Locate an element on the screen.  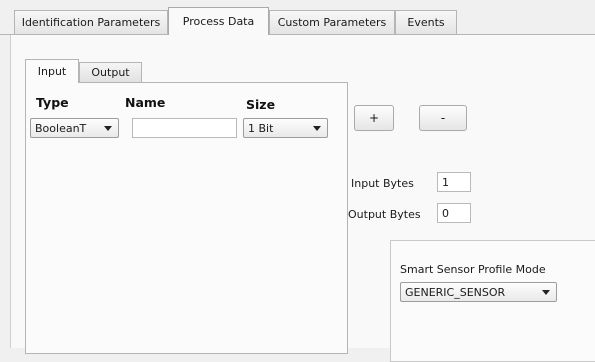
smart-sensor-profile-mode-label: Smart Sensor Profile Mode is located at coordinates (473, 269).